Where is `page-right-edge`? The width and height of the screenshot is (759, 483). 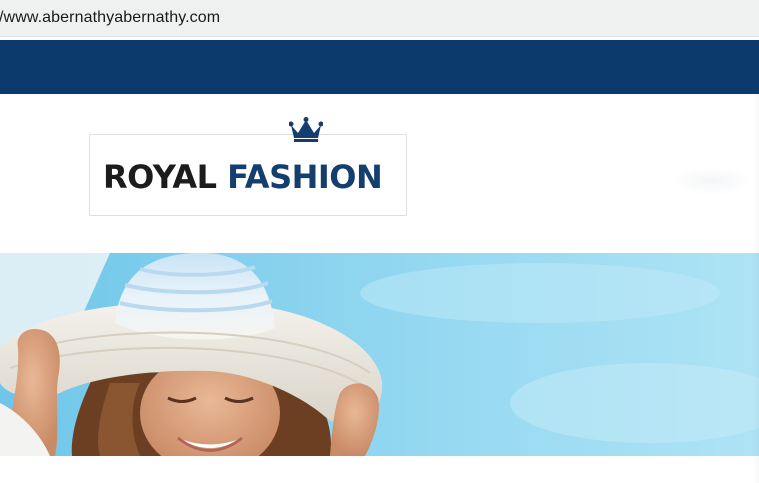
page-right-edge is located at coordinates (756, 288).